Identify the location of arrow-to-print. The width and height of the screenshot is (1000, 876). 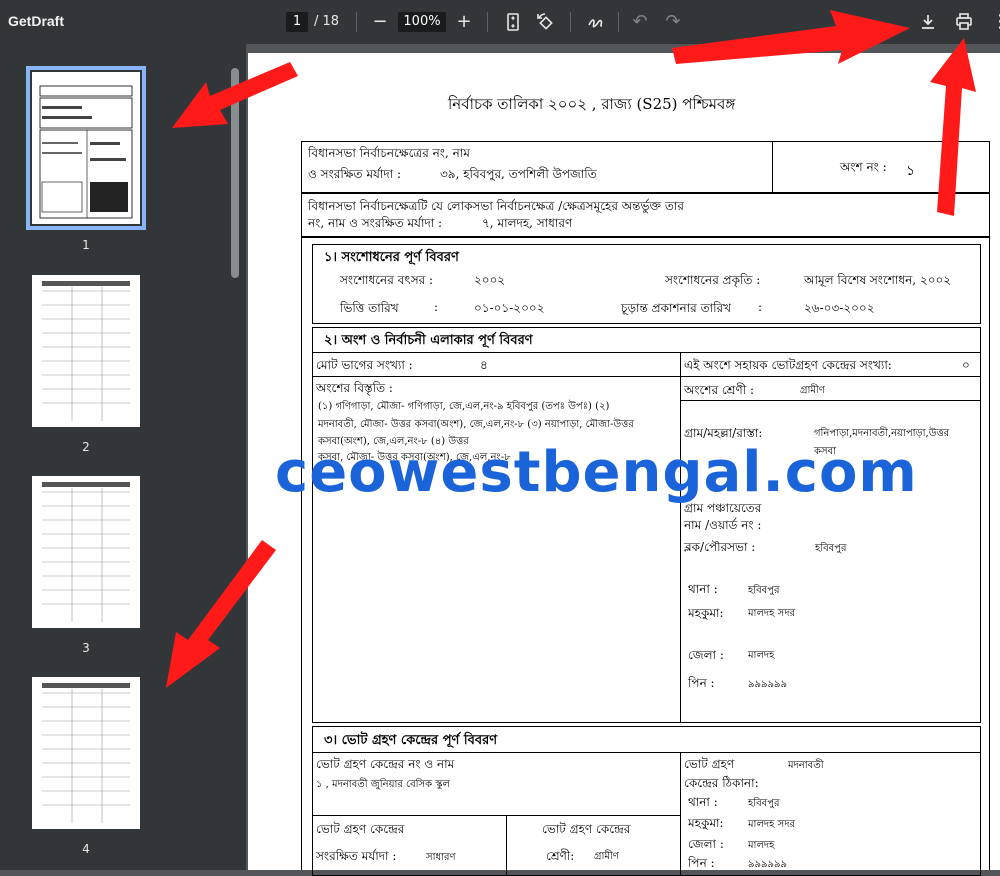
(953, 127).